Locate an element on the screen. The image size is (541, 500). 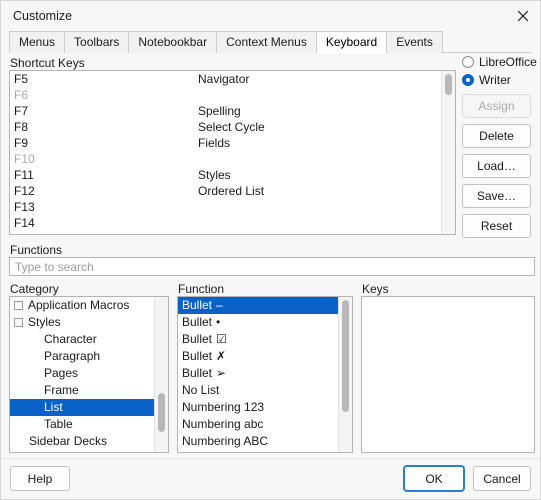
function-scrollbar is located at coordinates (345, 374).